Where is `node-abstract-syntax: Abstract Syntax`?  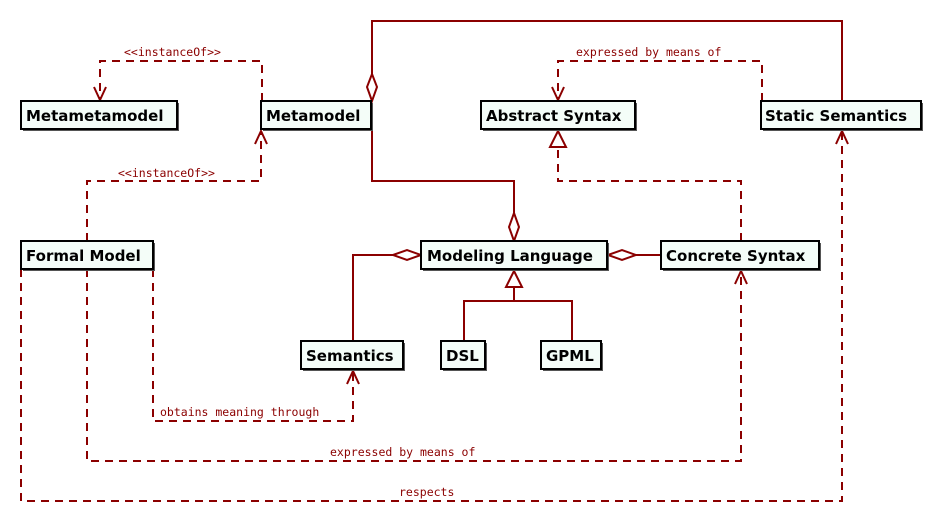 node-abstract-syntax: Abstract Syntax is located at coordinates (558, 115).